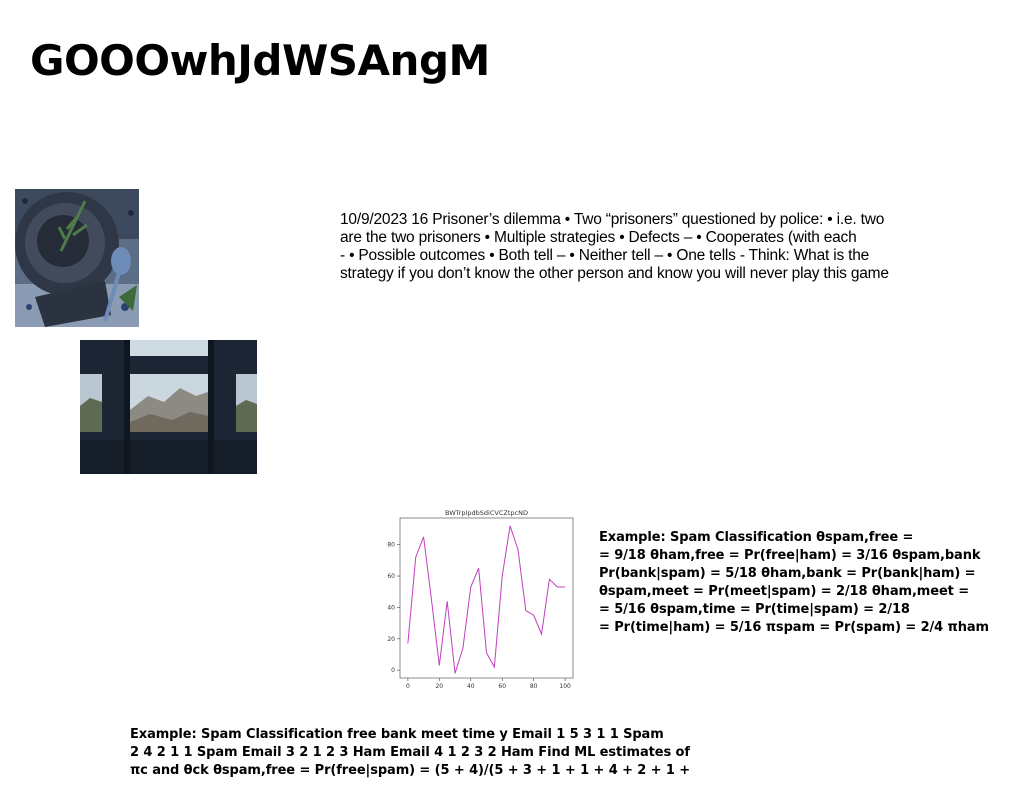  What do you see at coordinates (565, 686) in the screenshot?
I see `x-tick-label: 100` at bounding box center [565, 686].